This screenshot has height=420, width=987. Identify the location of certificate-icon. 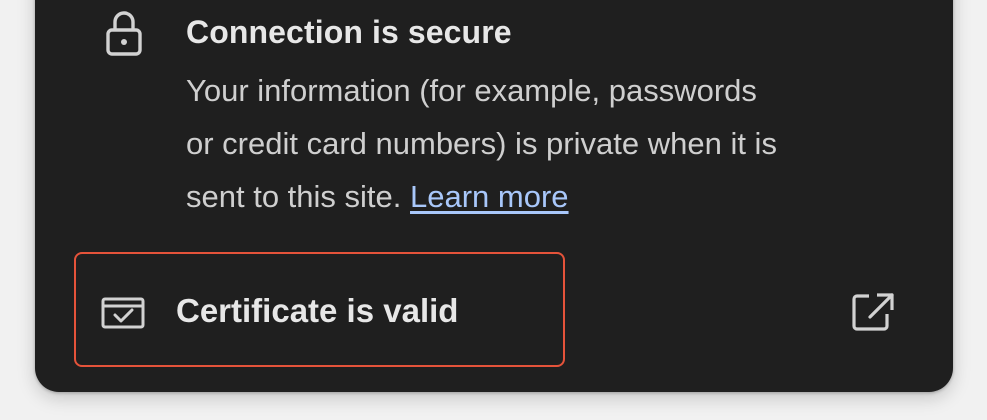
(123, 313).